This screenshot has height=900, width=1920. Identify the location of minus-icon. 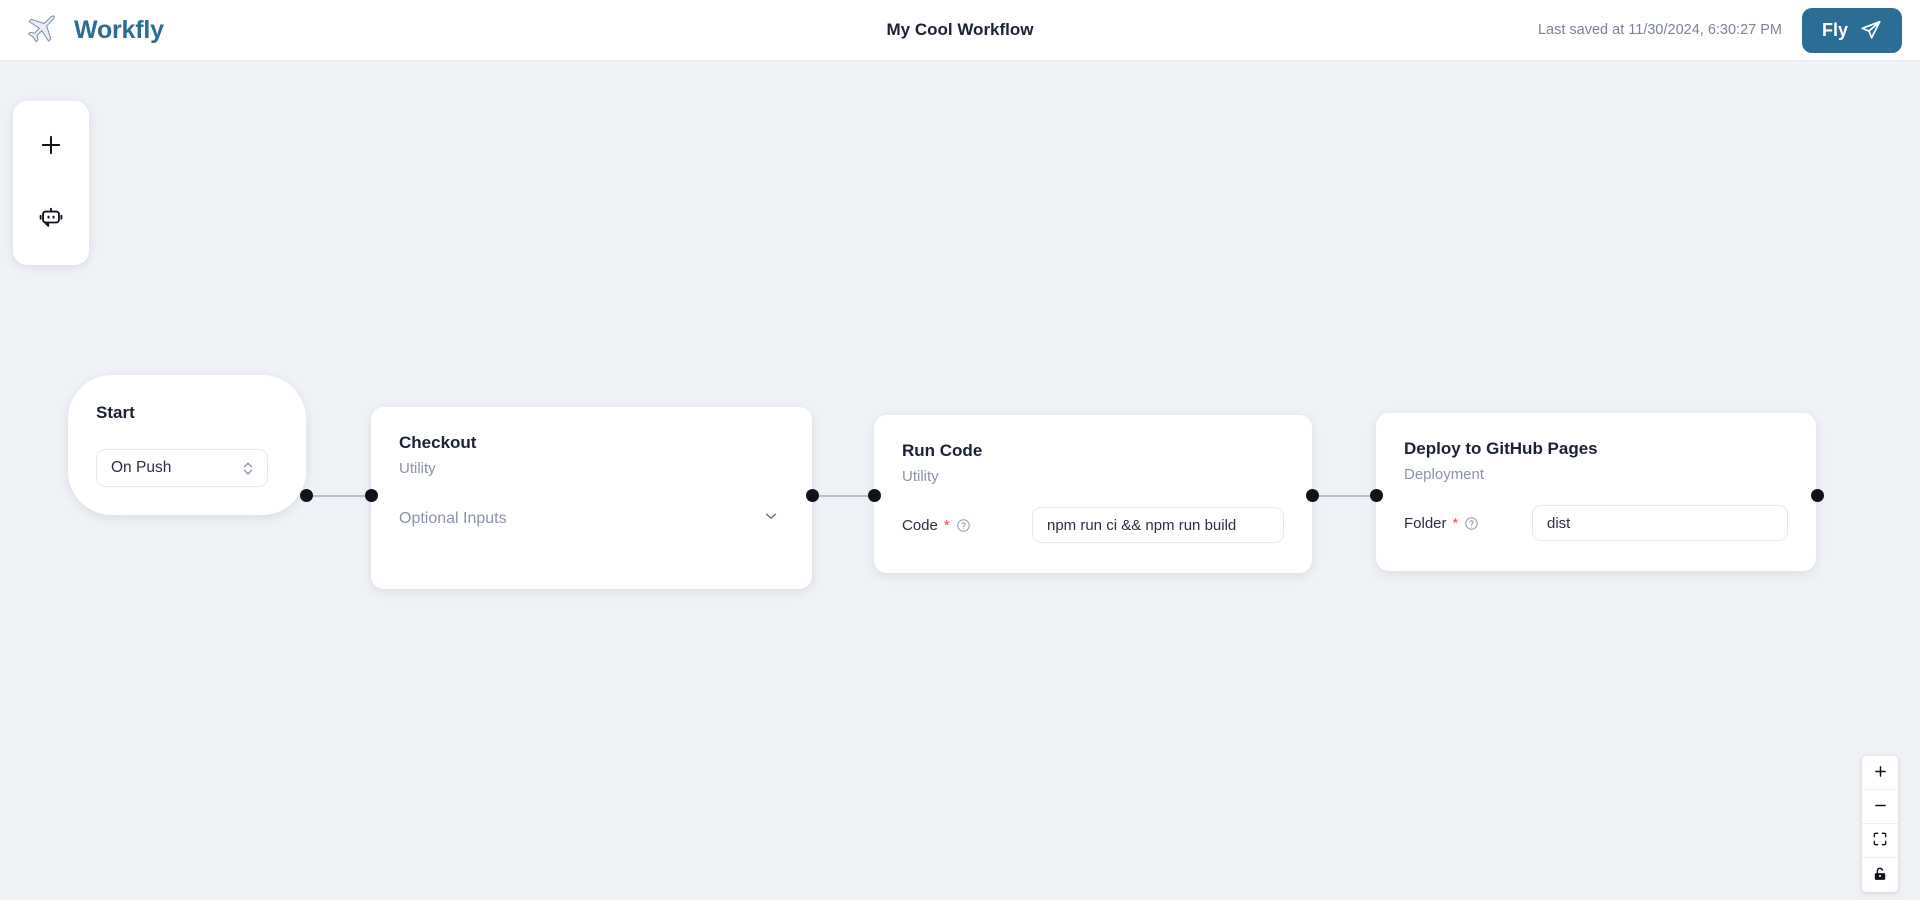
(1880, 807).